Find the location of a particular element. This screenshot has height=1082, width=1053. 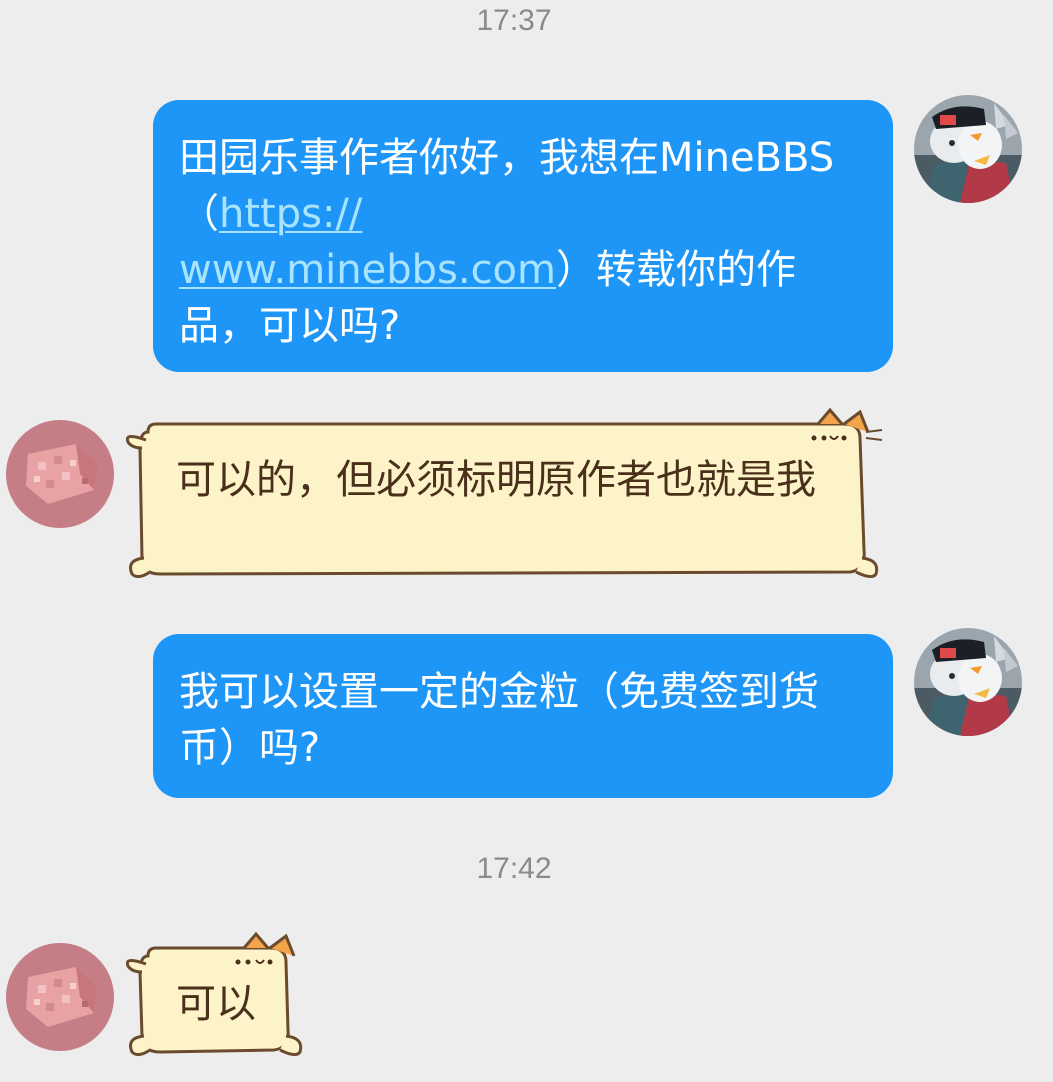

message-timestamp: 17:42 is located at coordinates (514, 868).